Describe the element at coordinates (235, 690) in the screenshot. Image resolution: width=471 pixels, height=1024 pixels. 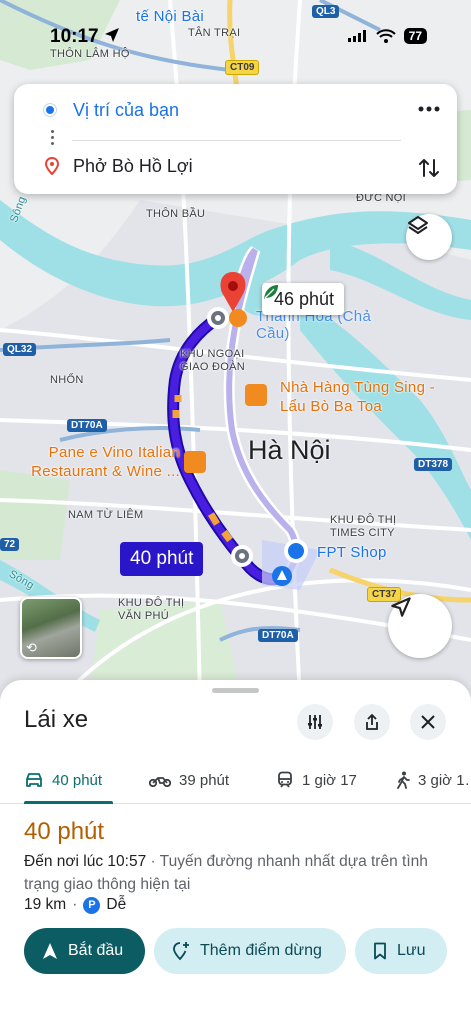
I see `drag-handle` at that location.